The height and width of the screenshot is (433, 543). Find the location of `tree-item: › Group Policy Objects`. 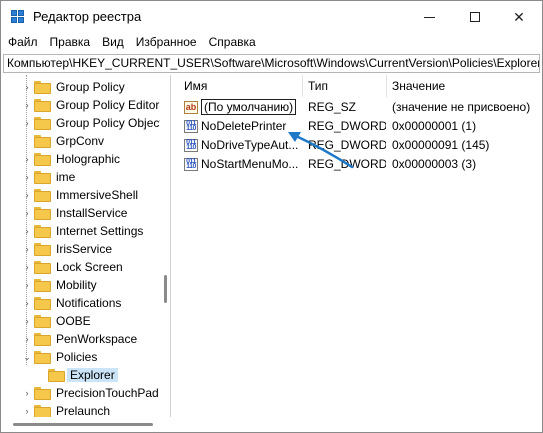

tree-item: › Group Policy Objects is located at coordinates (95, 123).